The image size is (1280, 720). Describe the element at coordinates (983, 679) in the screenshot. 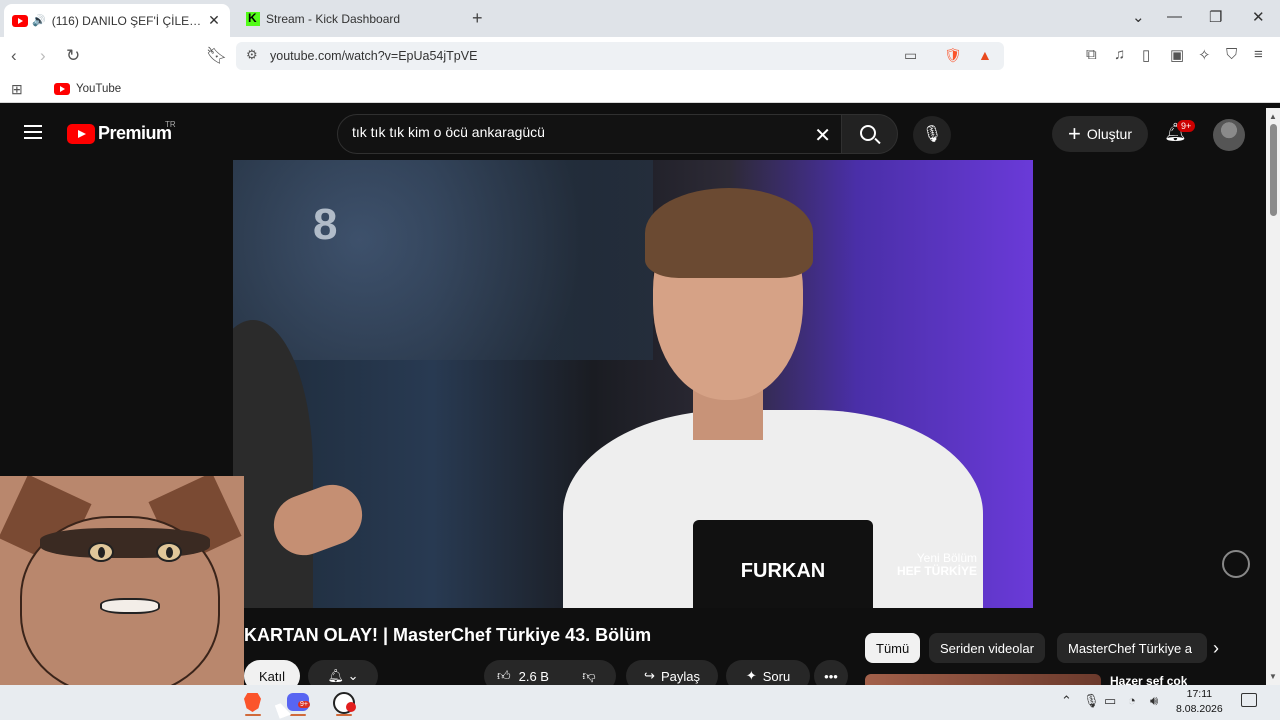

I see `next-video-thumbnail` at that location.